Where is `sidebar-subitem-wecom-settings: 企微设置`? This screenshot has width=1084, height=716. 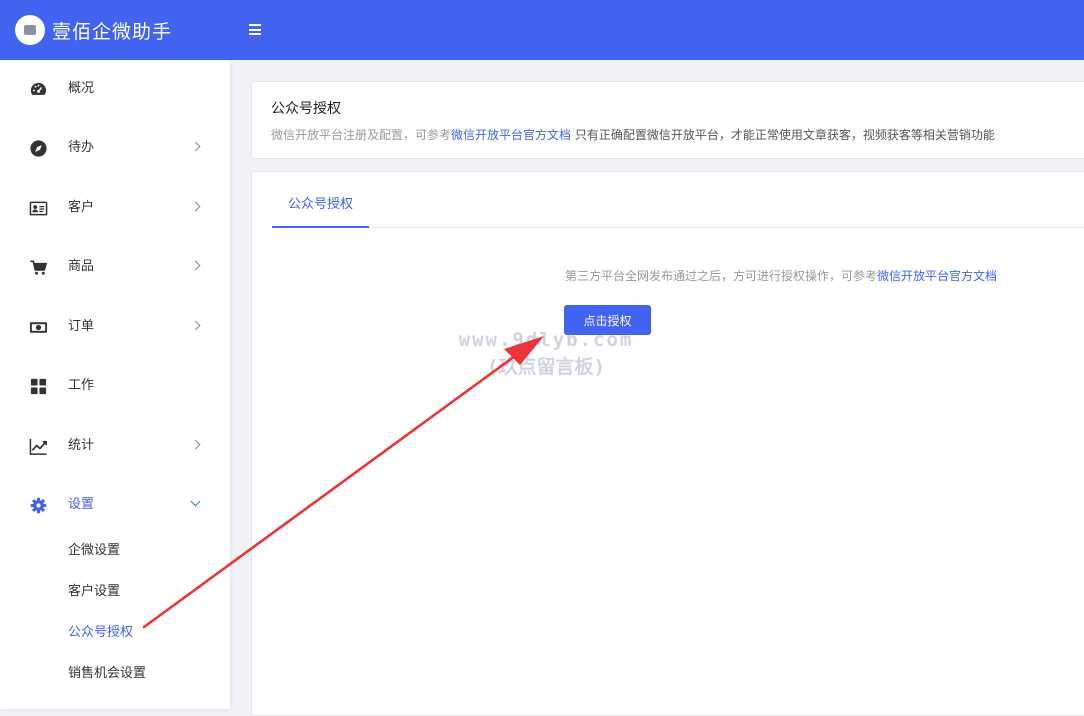 sidebar-subitem-wecom-settings: 企微设置 is located at coordinates (94, 551).